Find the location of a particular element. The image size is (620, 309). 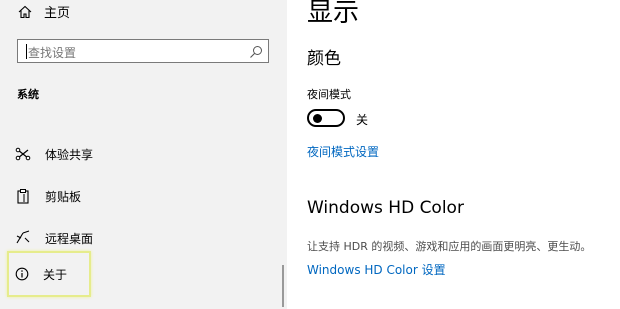

sidebar-item-label: 远程桌面 is located at coordinates (69, 238).